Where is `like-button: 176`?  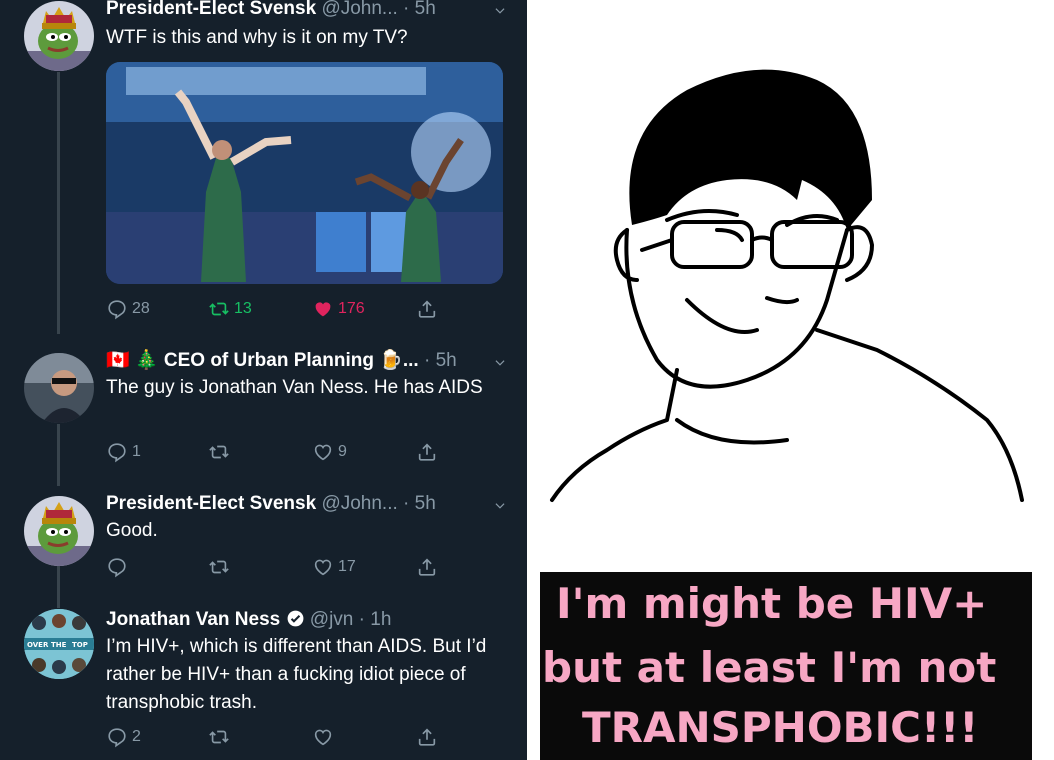
like-button: 176 is located at coordinates (338, 309).